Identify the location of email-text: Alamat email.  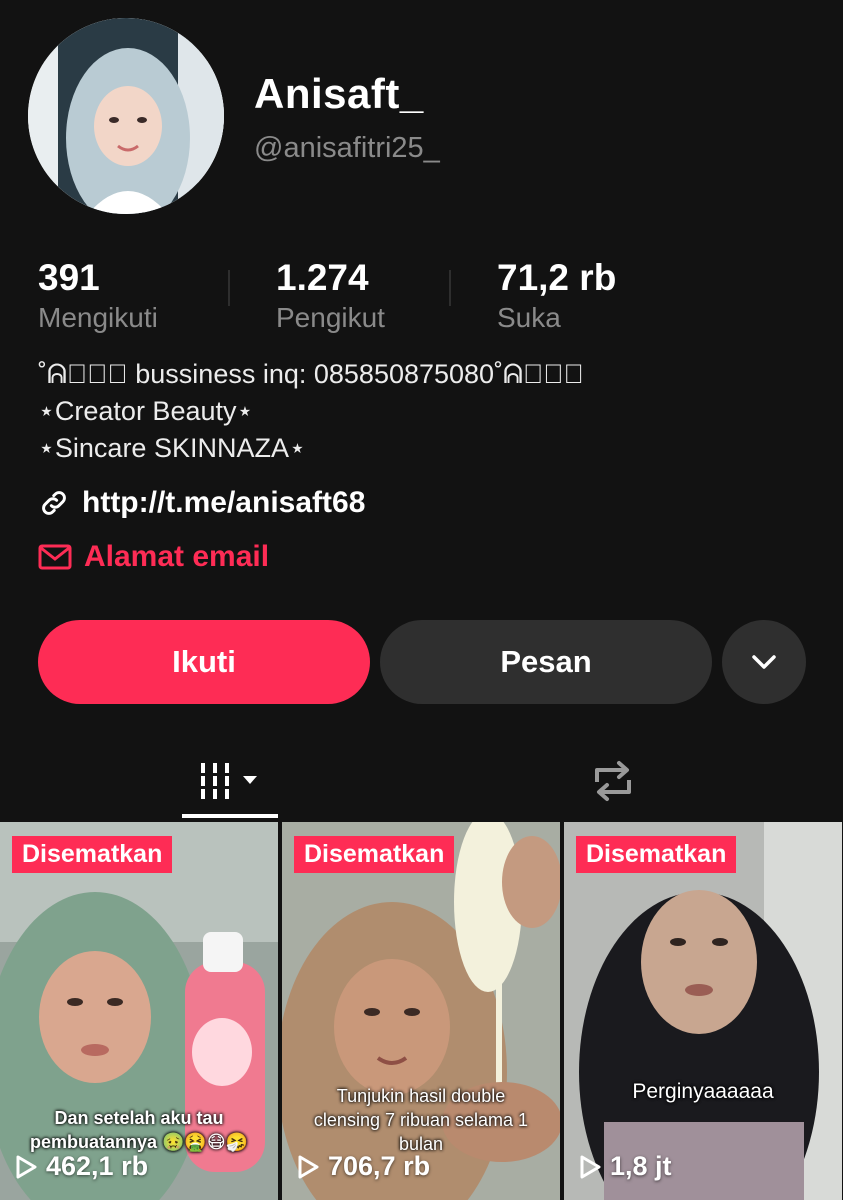
(177, 556).